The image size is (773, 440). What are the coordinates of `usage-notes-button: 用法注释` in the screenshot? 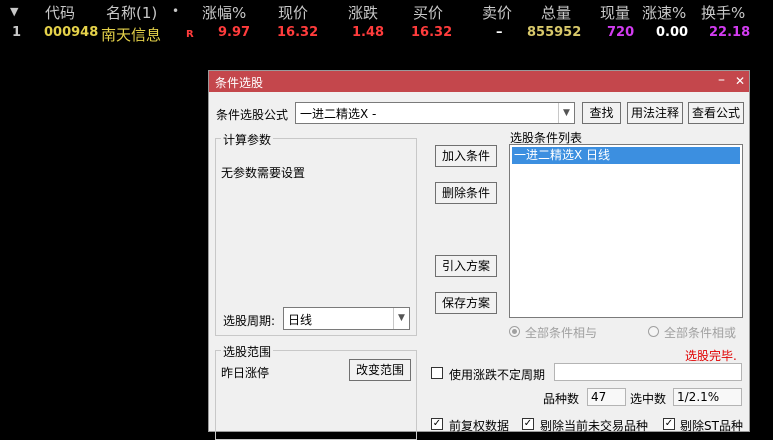 It's located at (655, 113).